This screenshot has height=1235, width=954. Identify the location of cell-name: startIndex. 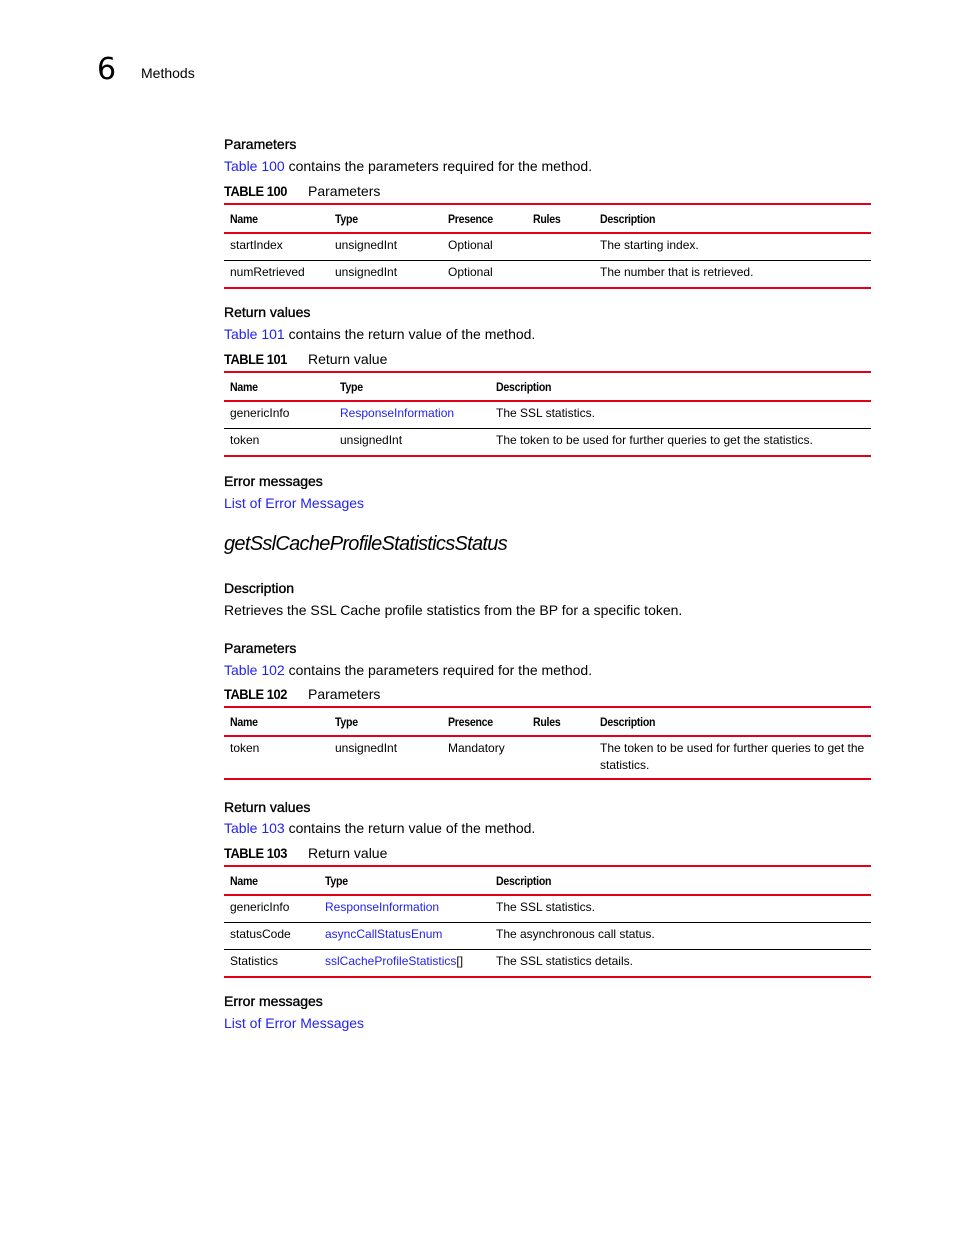
(276, 247).